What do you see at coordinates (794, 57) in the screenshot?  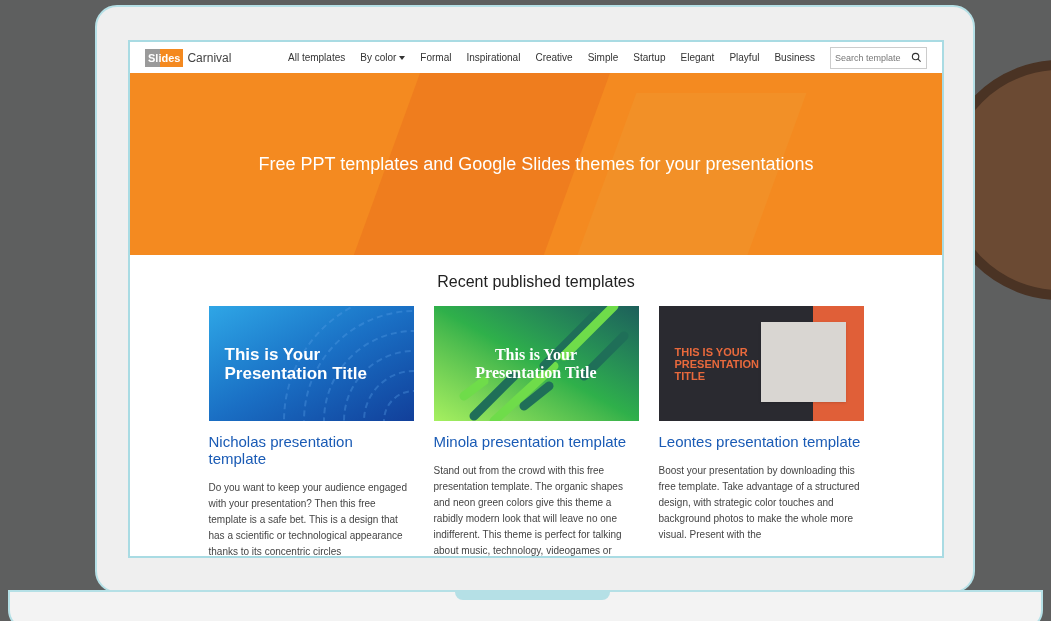 I see `nav-link: Business` at bounding box center [794, 57].